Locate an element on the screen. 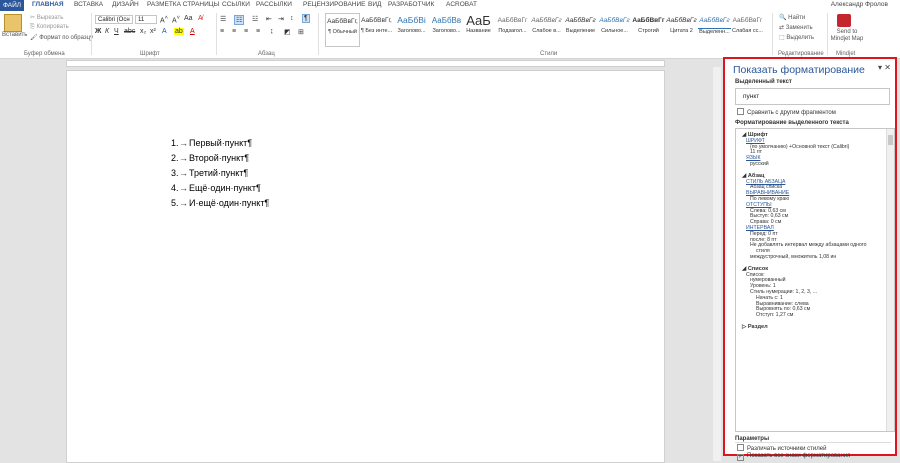 This screenshot has height=463, width=900. list-item: 5.→И·ещё·один·пункт¶ is located at coordinates (220, 203).